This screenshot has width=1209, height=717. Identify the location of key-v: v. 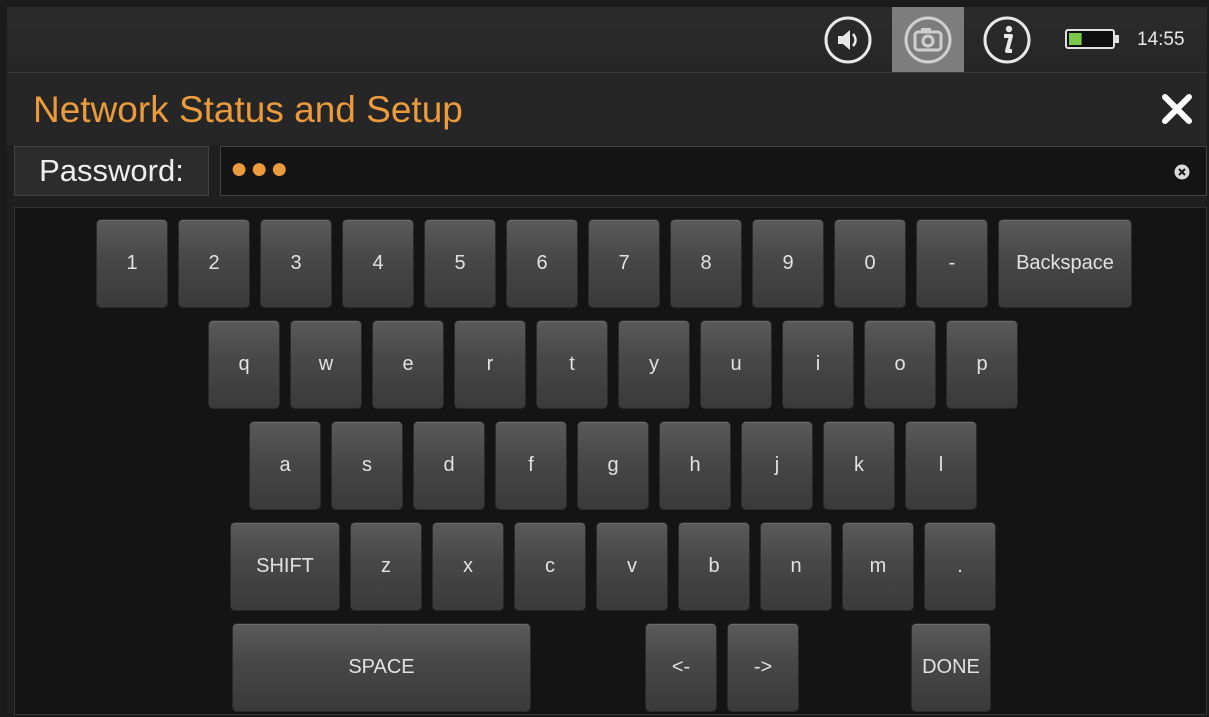
(632, 566).